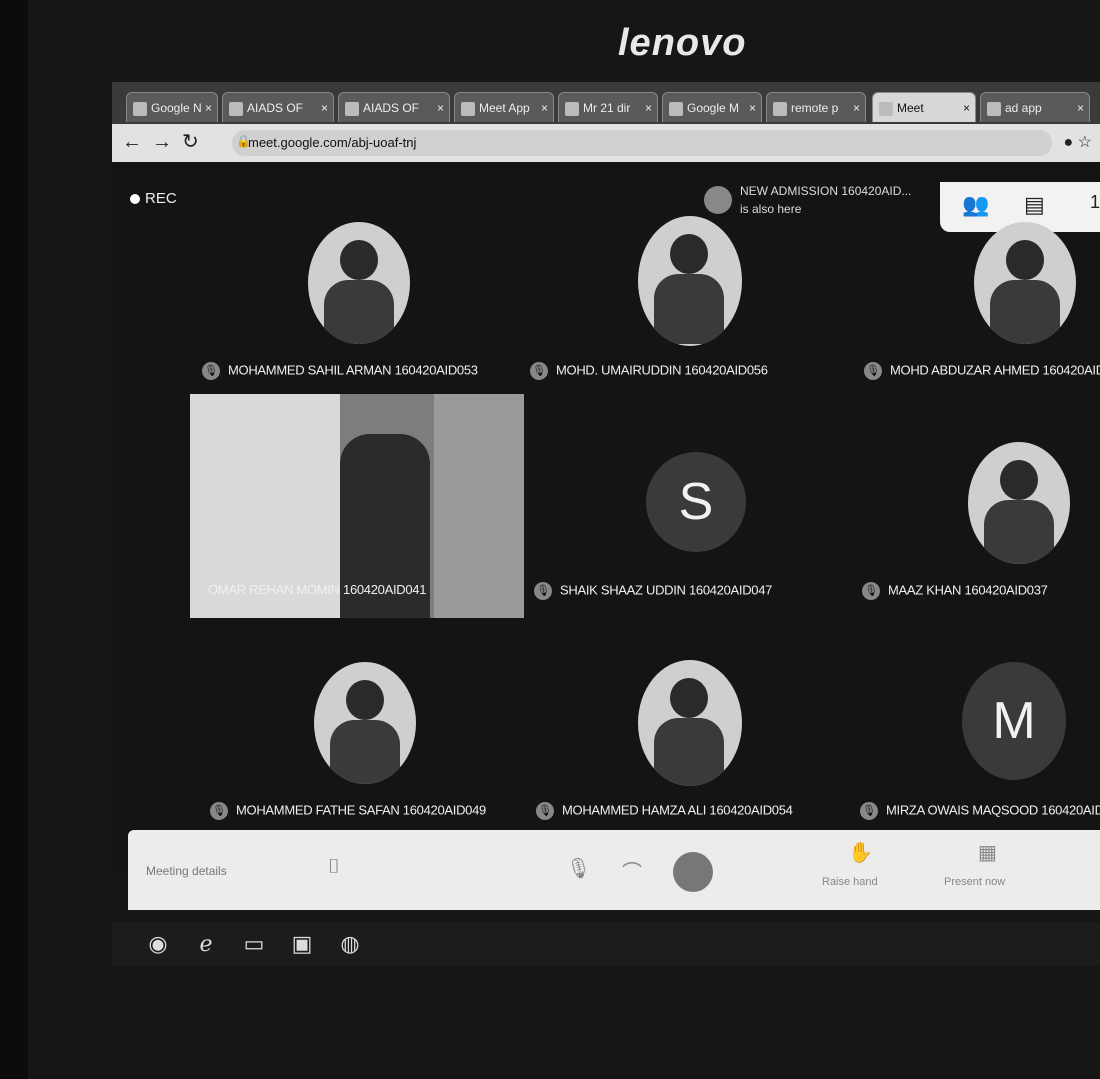 This screenshot has height=1079, width=1100. Describe the element at coordinates (504, 107) in the screenshot. I see `browser-tab: Meet App ×` at that location.